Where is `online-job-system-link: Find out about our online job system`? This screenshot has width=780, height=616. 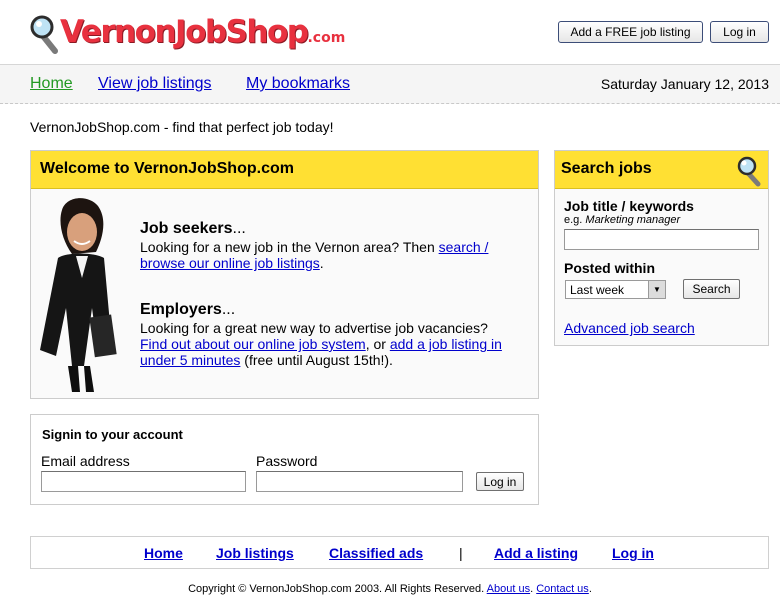
online-job-system-link: Find out about our online job system is located at coordinates (253, 344).